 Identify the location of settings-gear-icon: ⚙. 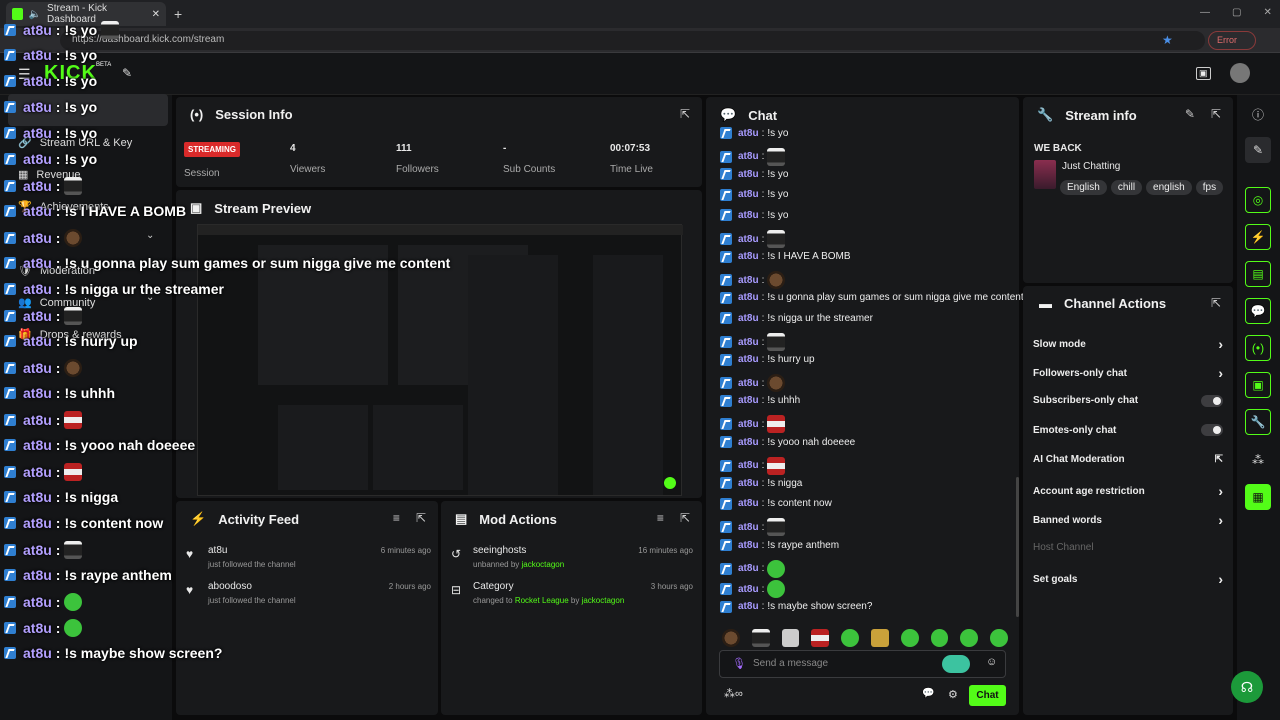
(953, 694).